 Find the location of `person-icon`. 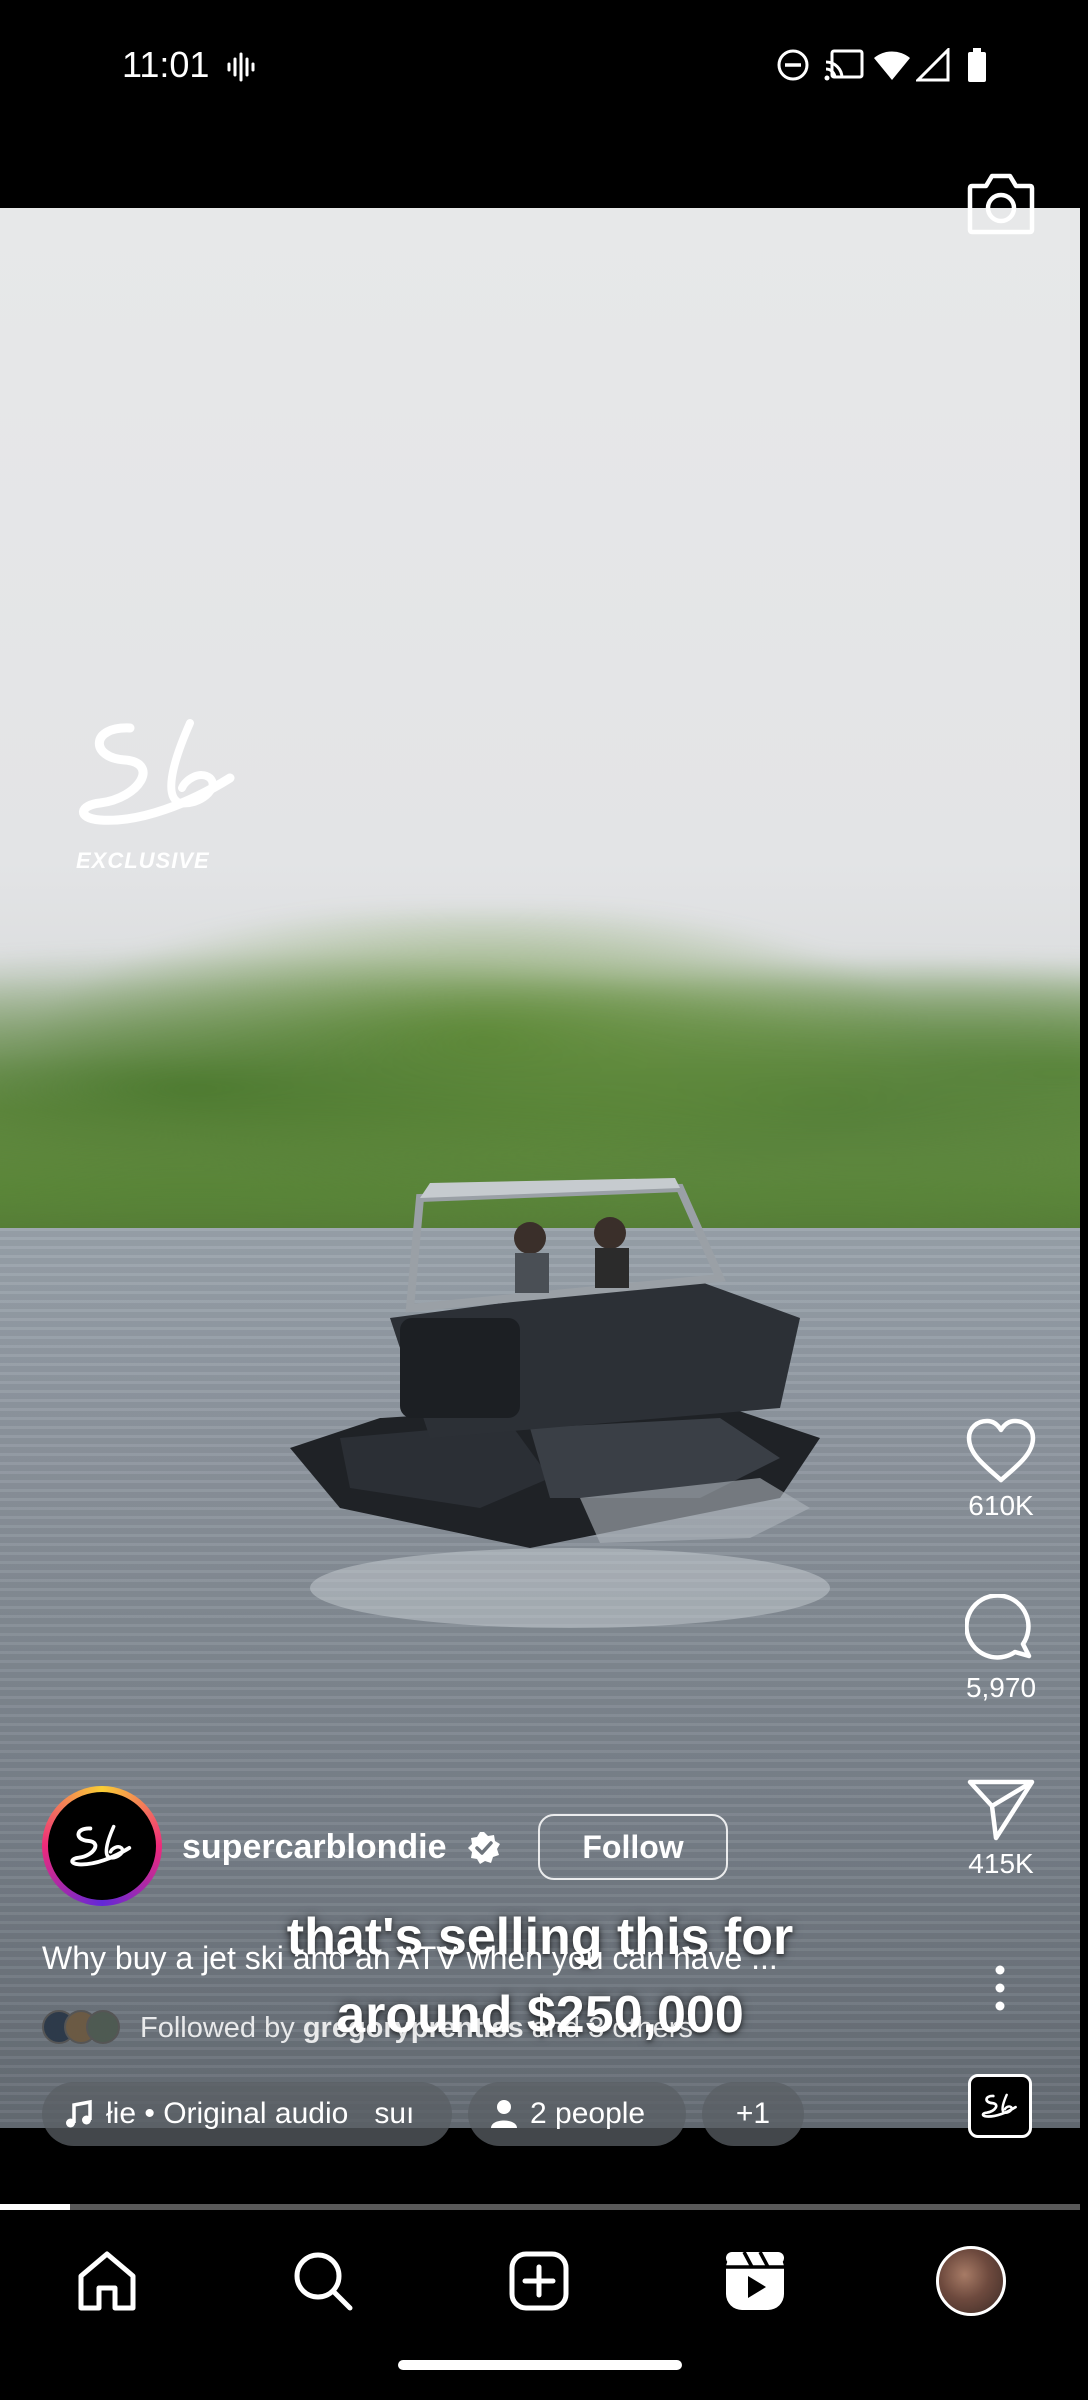

person-icon is located at coordinates (504, 2114).